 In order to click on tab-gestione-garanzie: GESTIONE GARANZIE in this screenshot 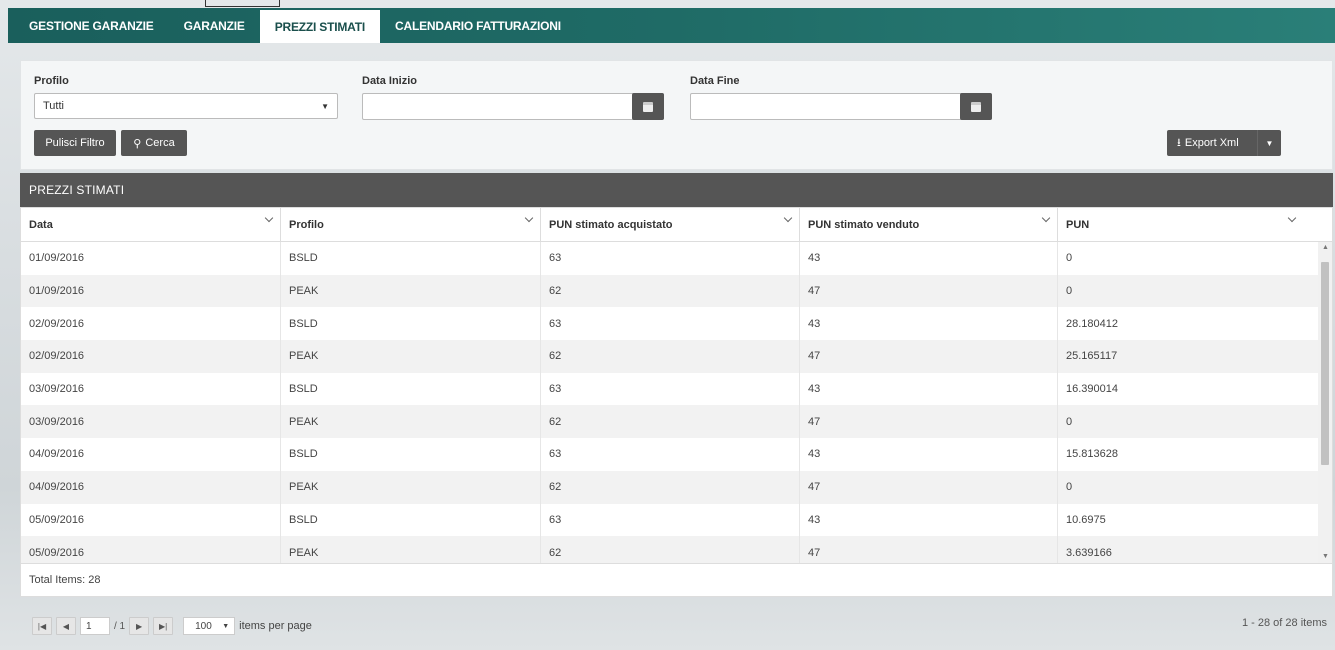, I will do `click(91, 25)`.